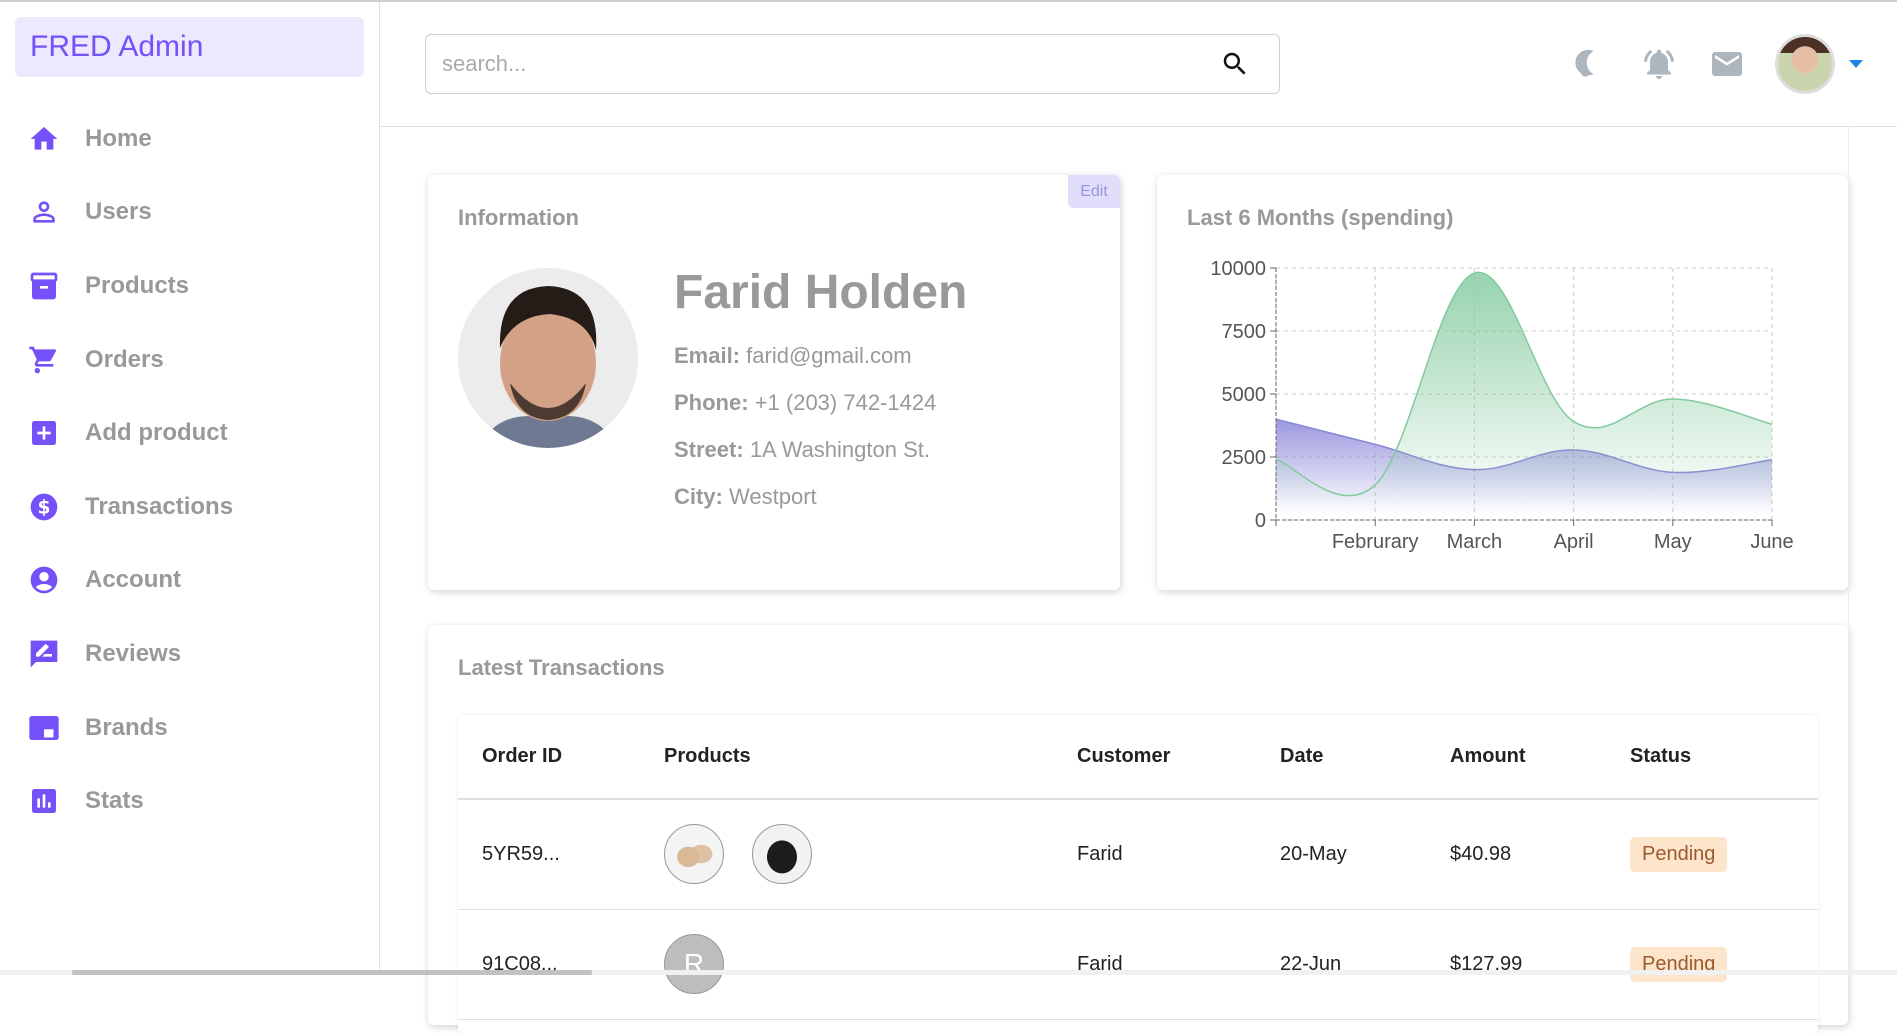  What do you see at coordinates (948, 972) in the screenshot?
I see `horizontal-scrollbar` at bounding box center [948, 972].